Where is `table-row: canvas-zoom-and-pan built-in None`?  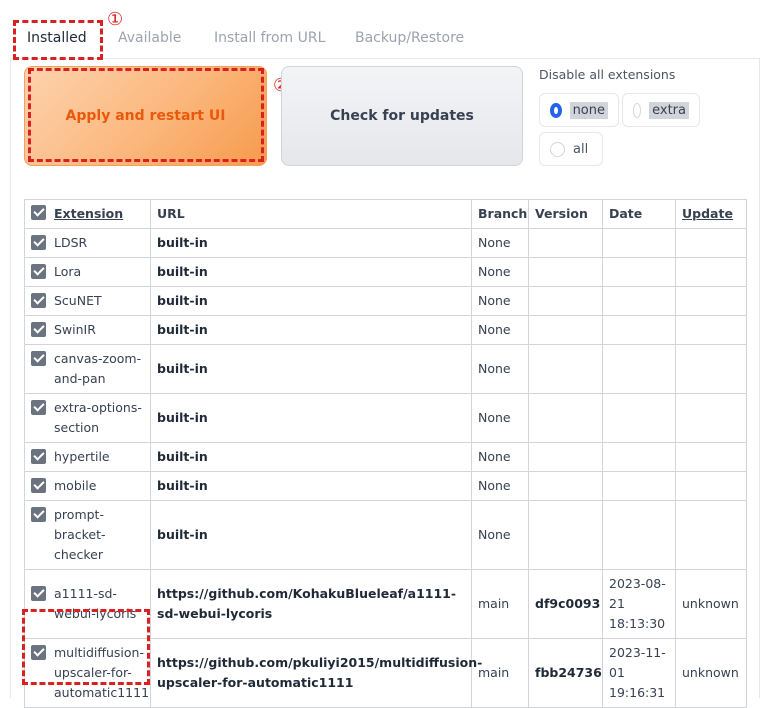 table-row: canvas-zoom-and-pan built-in None is located at coordinates (385, 369).